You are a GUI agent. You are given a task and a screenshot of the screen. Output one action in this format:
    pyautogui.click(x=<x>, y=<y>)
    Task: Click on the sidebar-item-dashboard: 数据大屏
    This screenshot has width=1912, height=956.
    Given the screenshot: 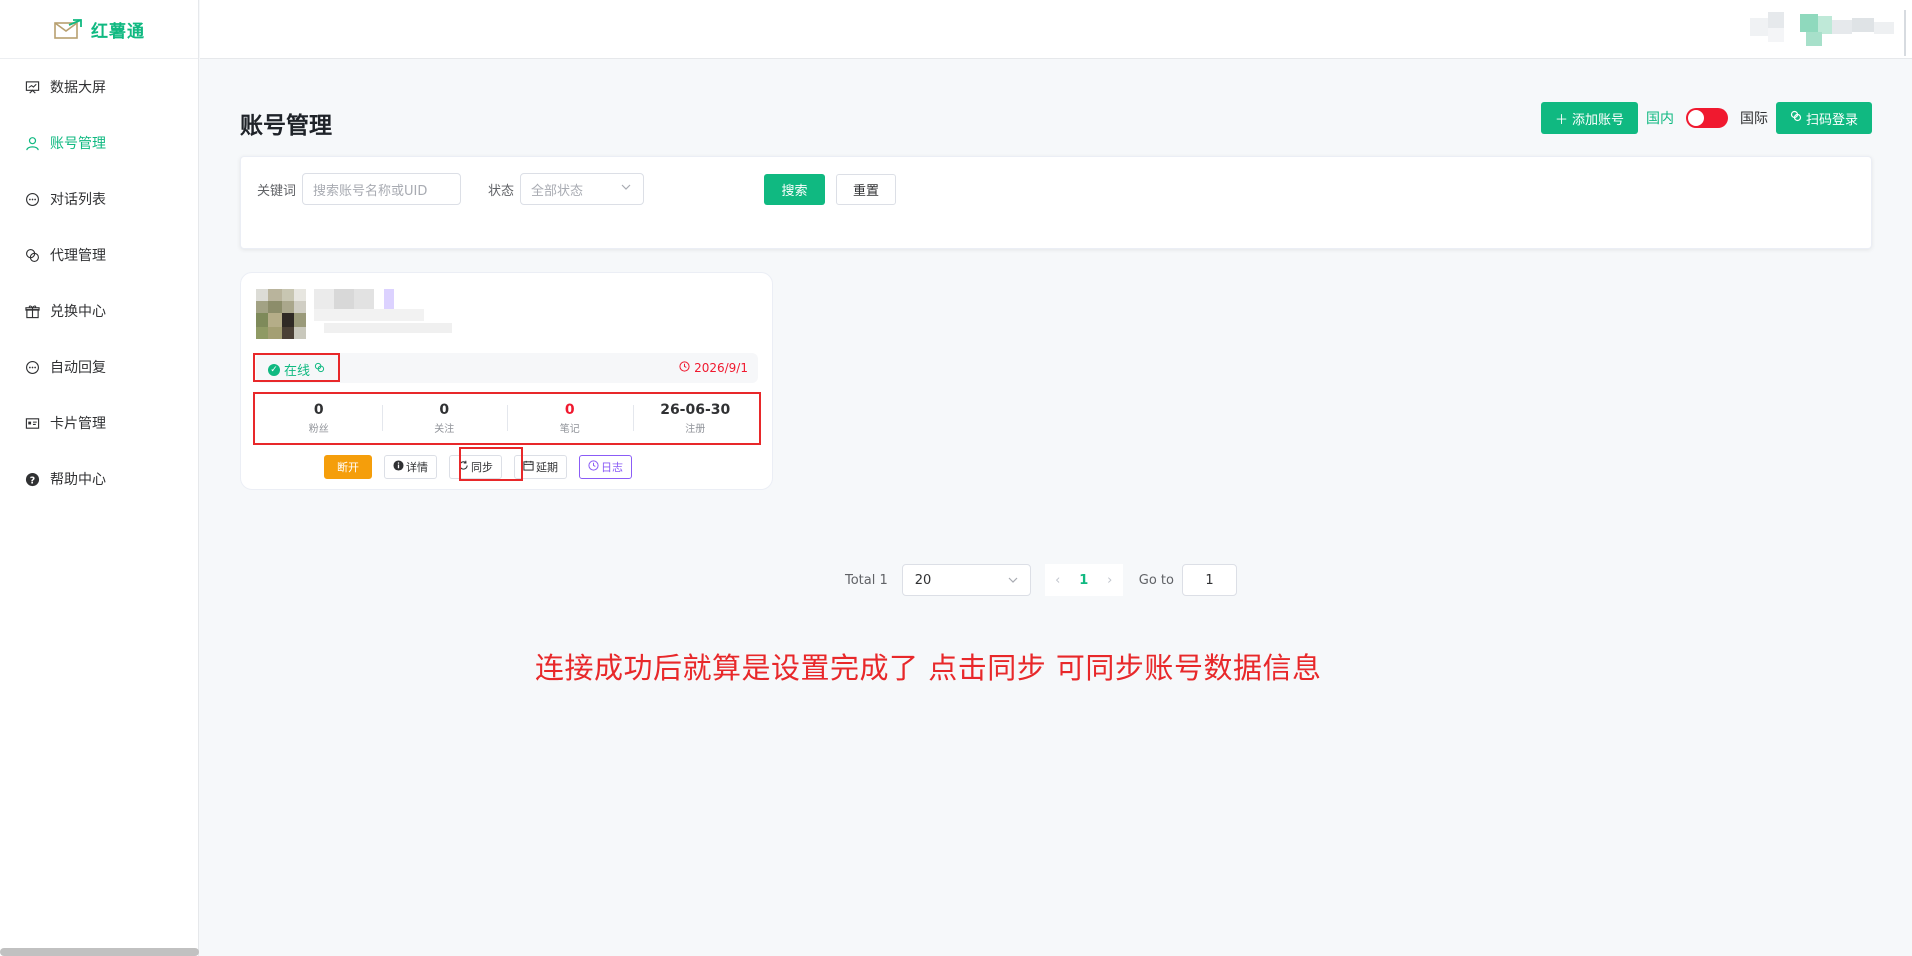 What is the action you would take?
    pyautogui.click(x=99, y=87)
    